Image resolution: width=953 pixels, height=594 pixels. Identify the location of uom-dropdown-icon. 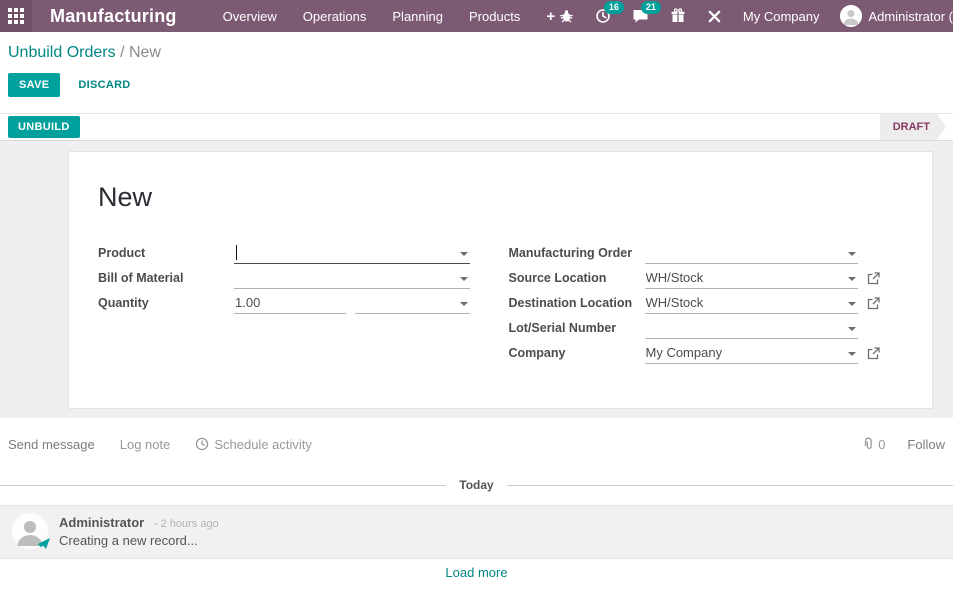
(463, 304).